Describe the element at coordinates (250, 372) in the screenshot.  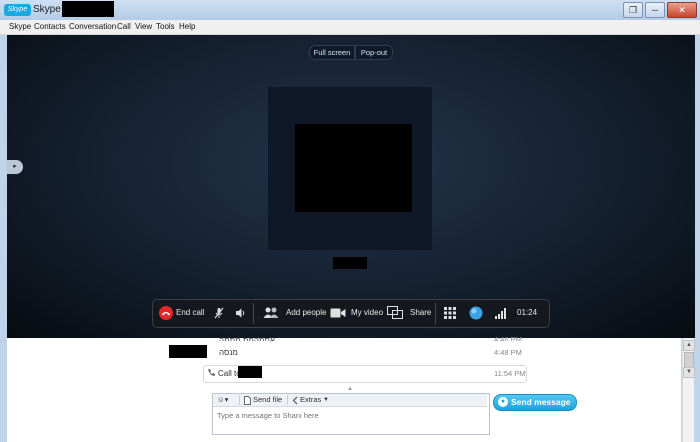
I see `redacted-call-name` at that location.